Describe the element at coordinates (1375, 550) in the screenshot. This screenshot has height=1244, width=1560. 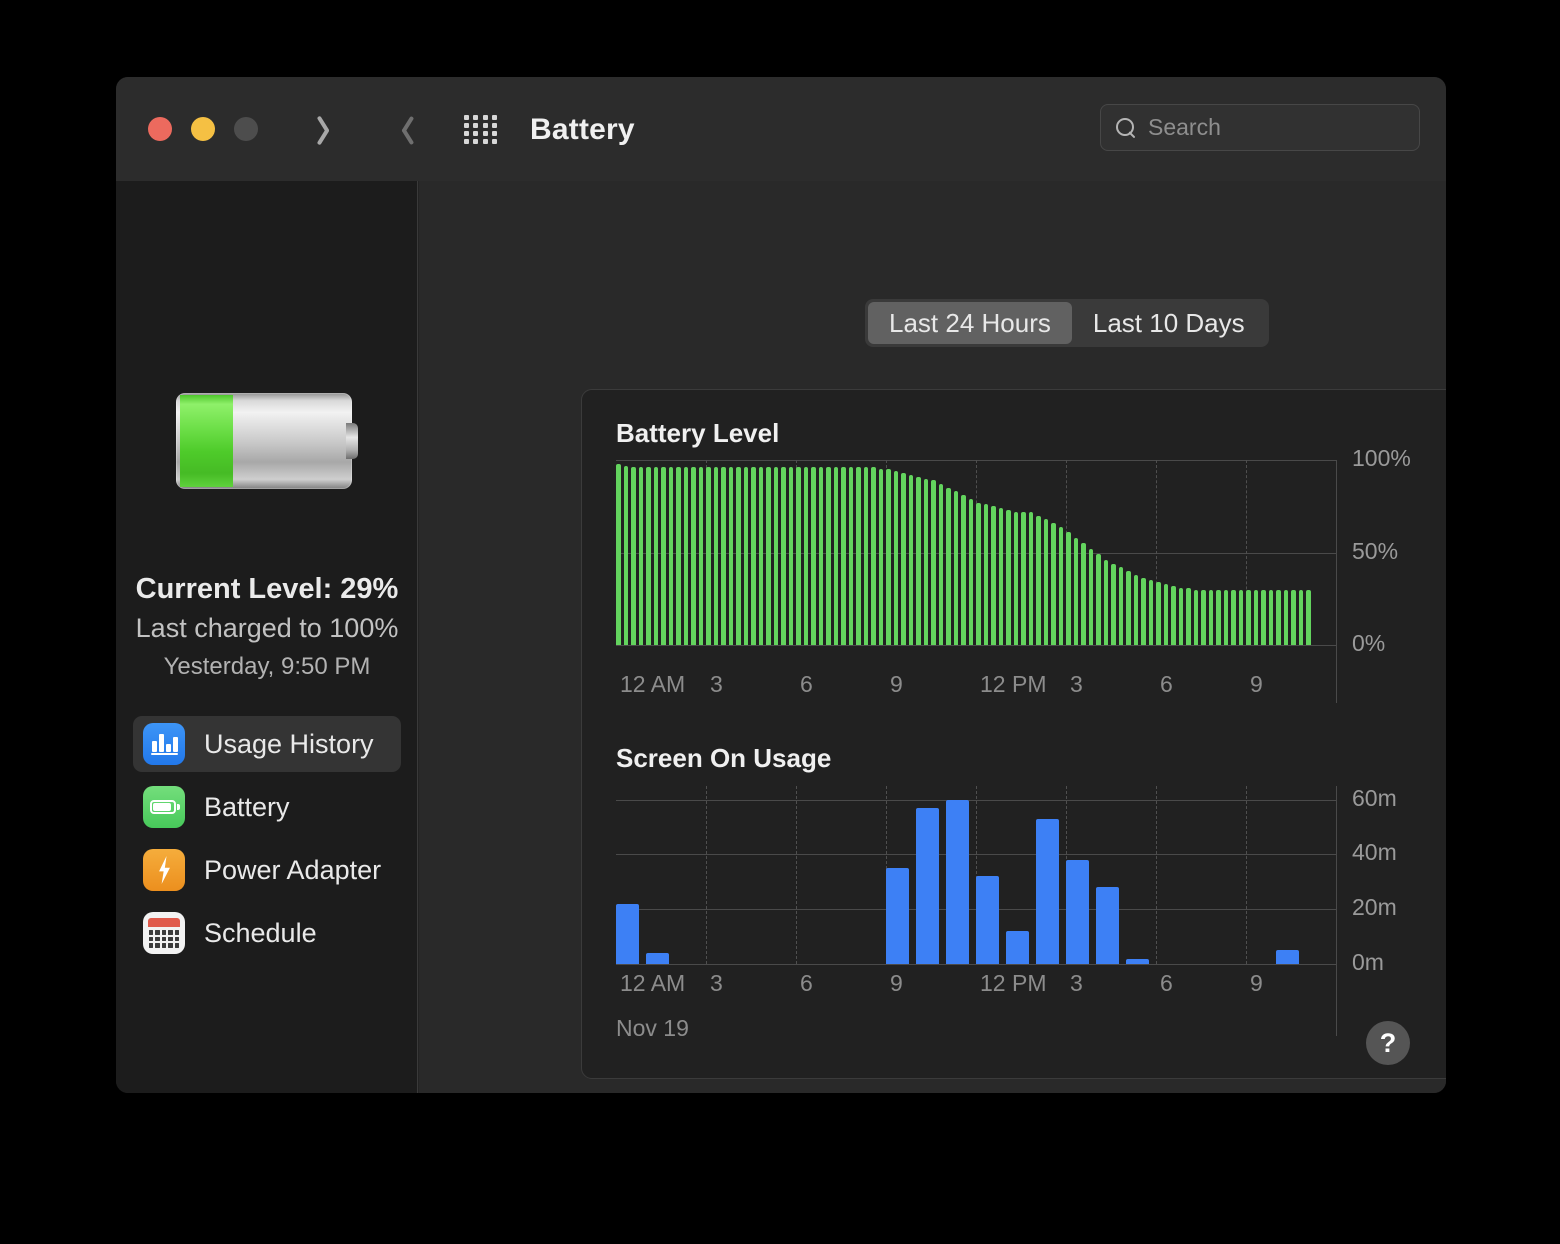
I see `y-axis-tick-label: 50%` at that location.